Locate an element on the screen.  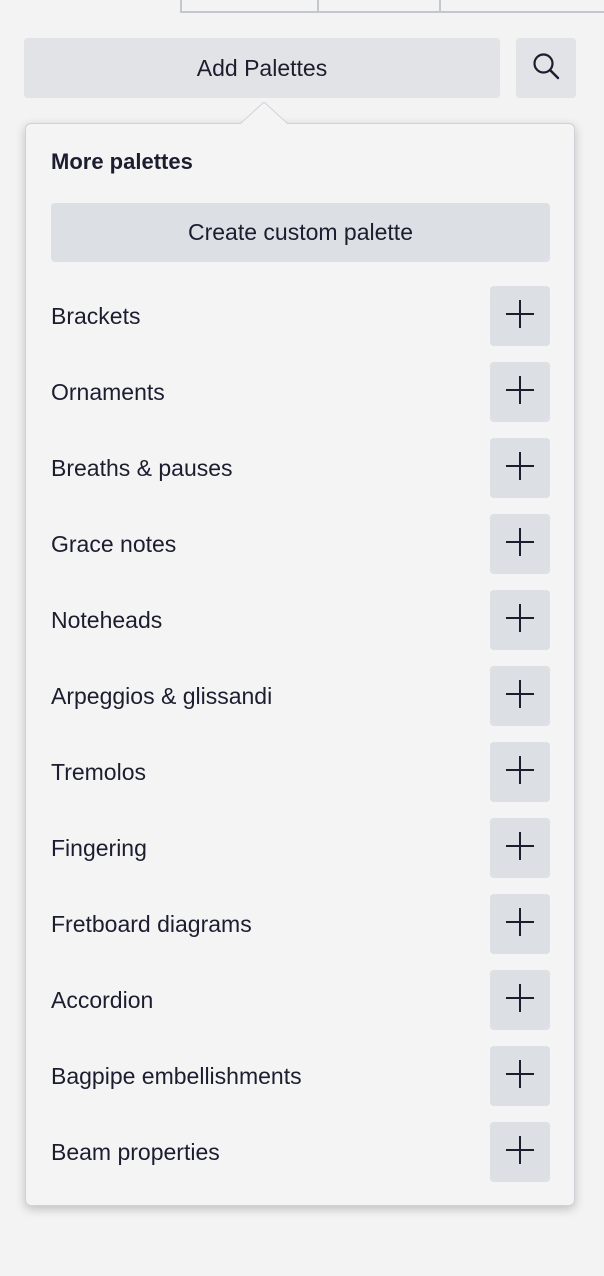
add-palettes-label: Add Palettes is located at coordinates (262, 67).